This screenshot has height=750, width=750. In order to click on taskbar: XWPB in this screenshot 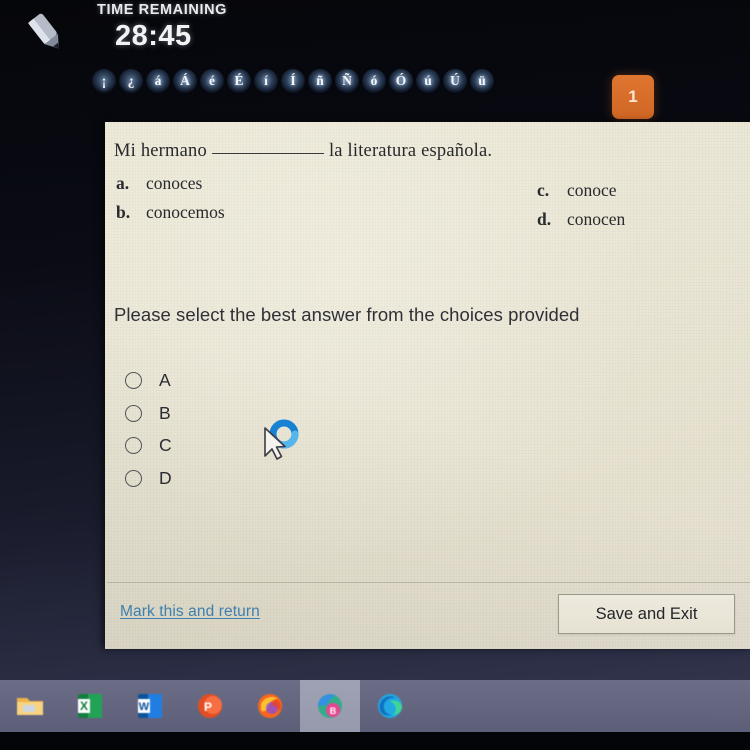, I will do `click(375, 715)`.